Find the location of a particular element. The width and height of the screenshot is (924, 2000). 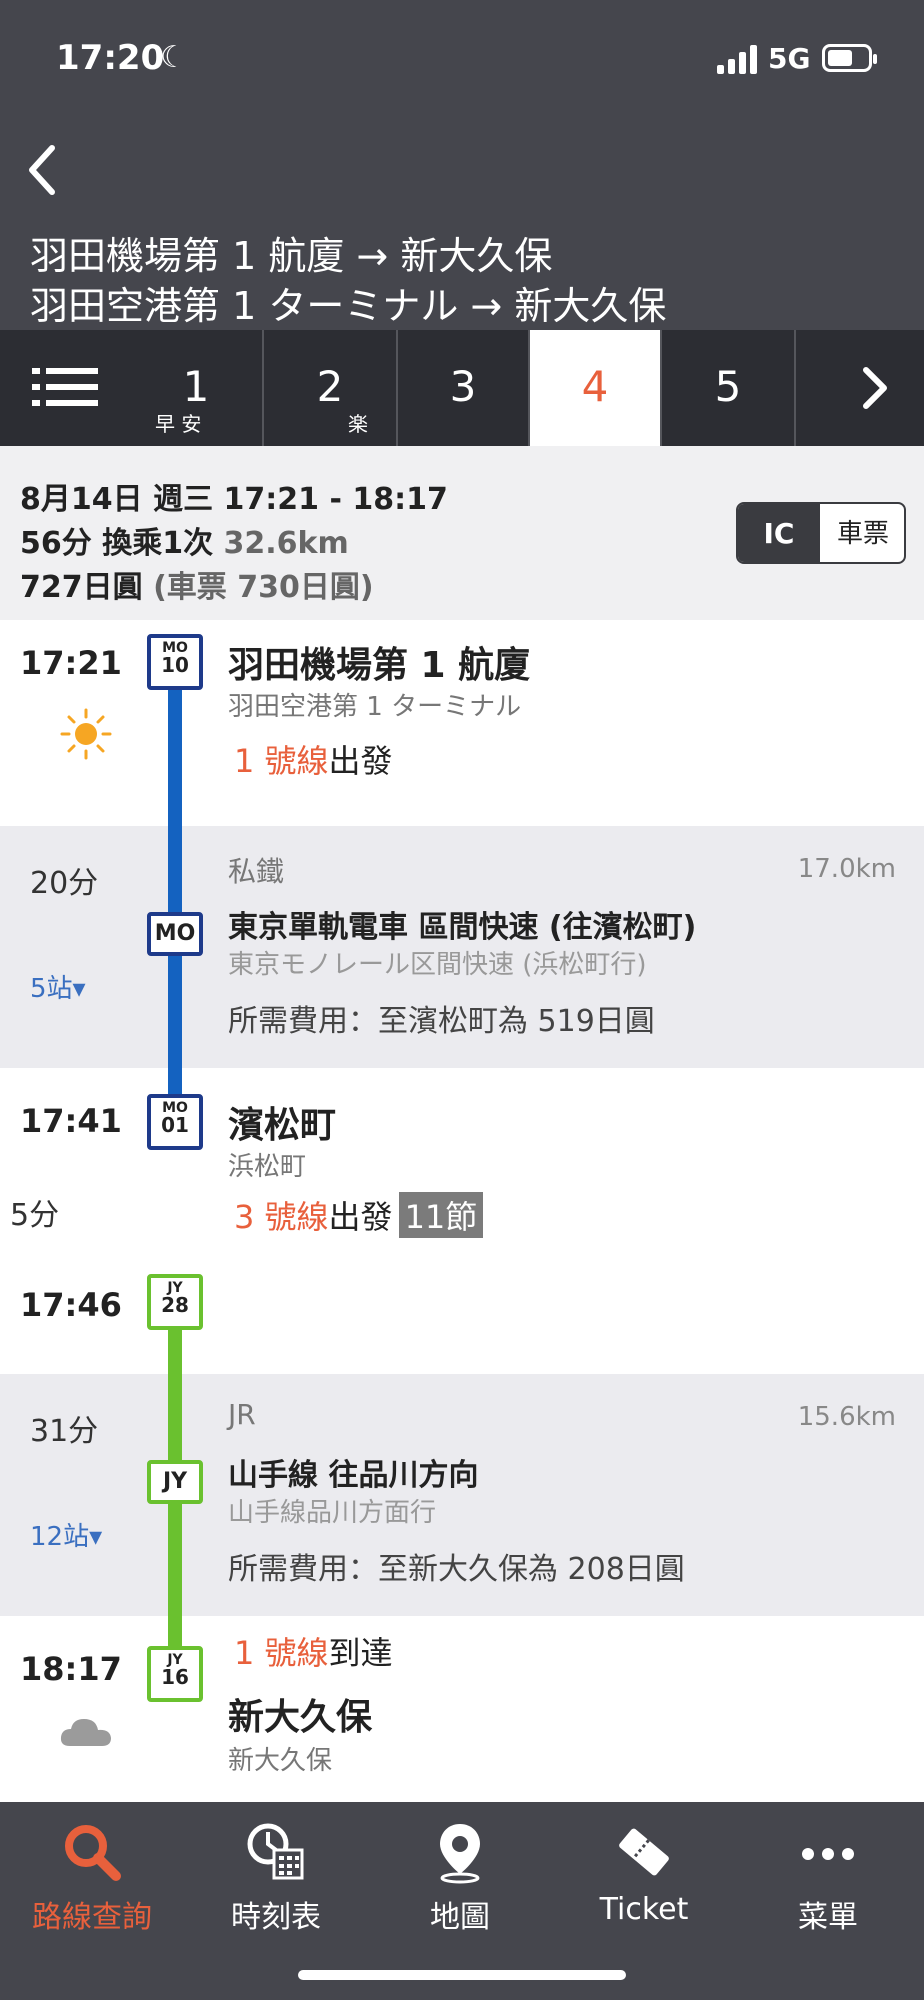

arrival-time: 17:41 is located at coordinates (71, 1121).